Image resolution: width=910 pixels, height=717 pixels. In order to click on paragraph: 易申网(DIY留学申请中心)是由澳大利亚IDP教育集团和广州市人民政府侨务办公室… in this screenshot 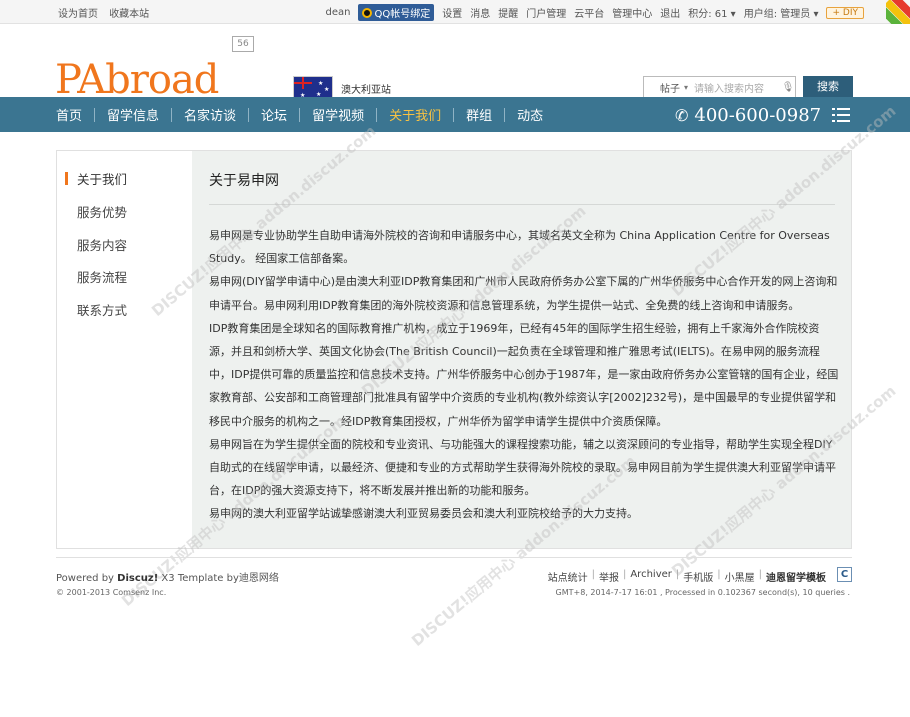, I will do `click(523, 293)`.